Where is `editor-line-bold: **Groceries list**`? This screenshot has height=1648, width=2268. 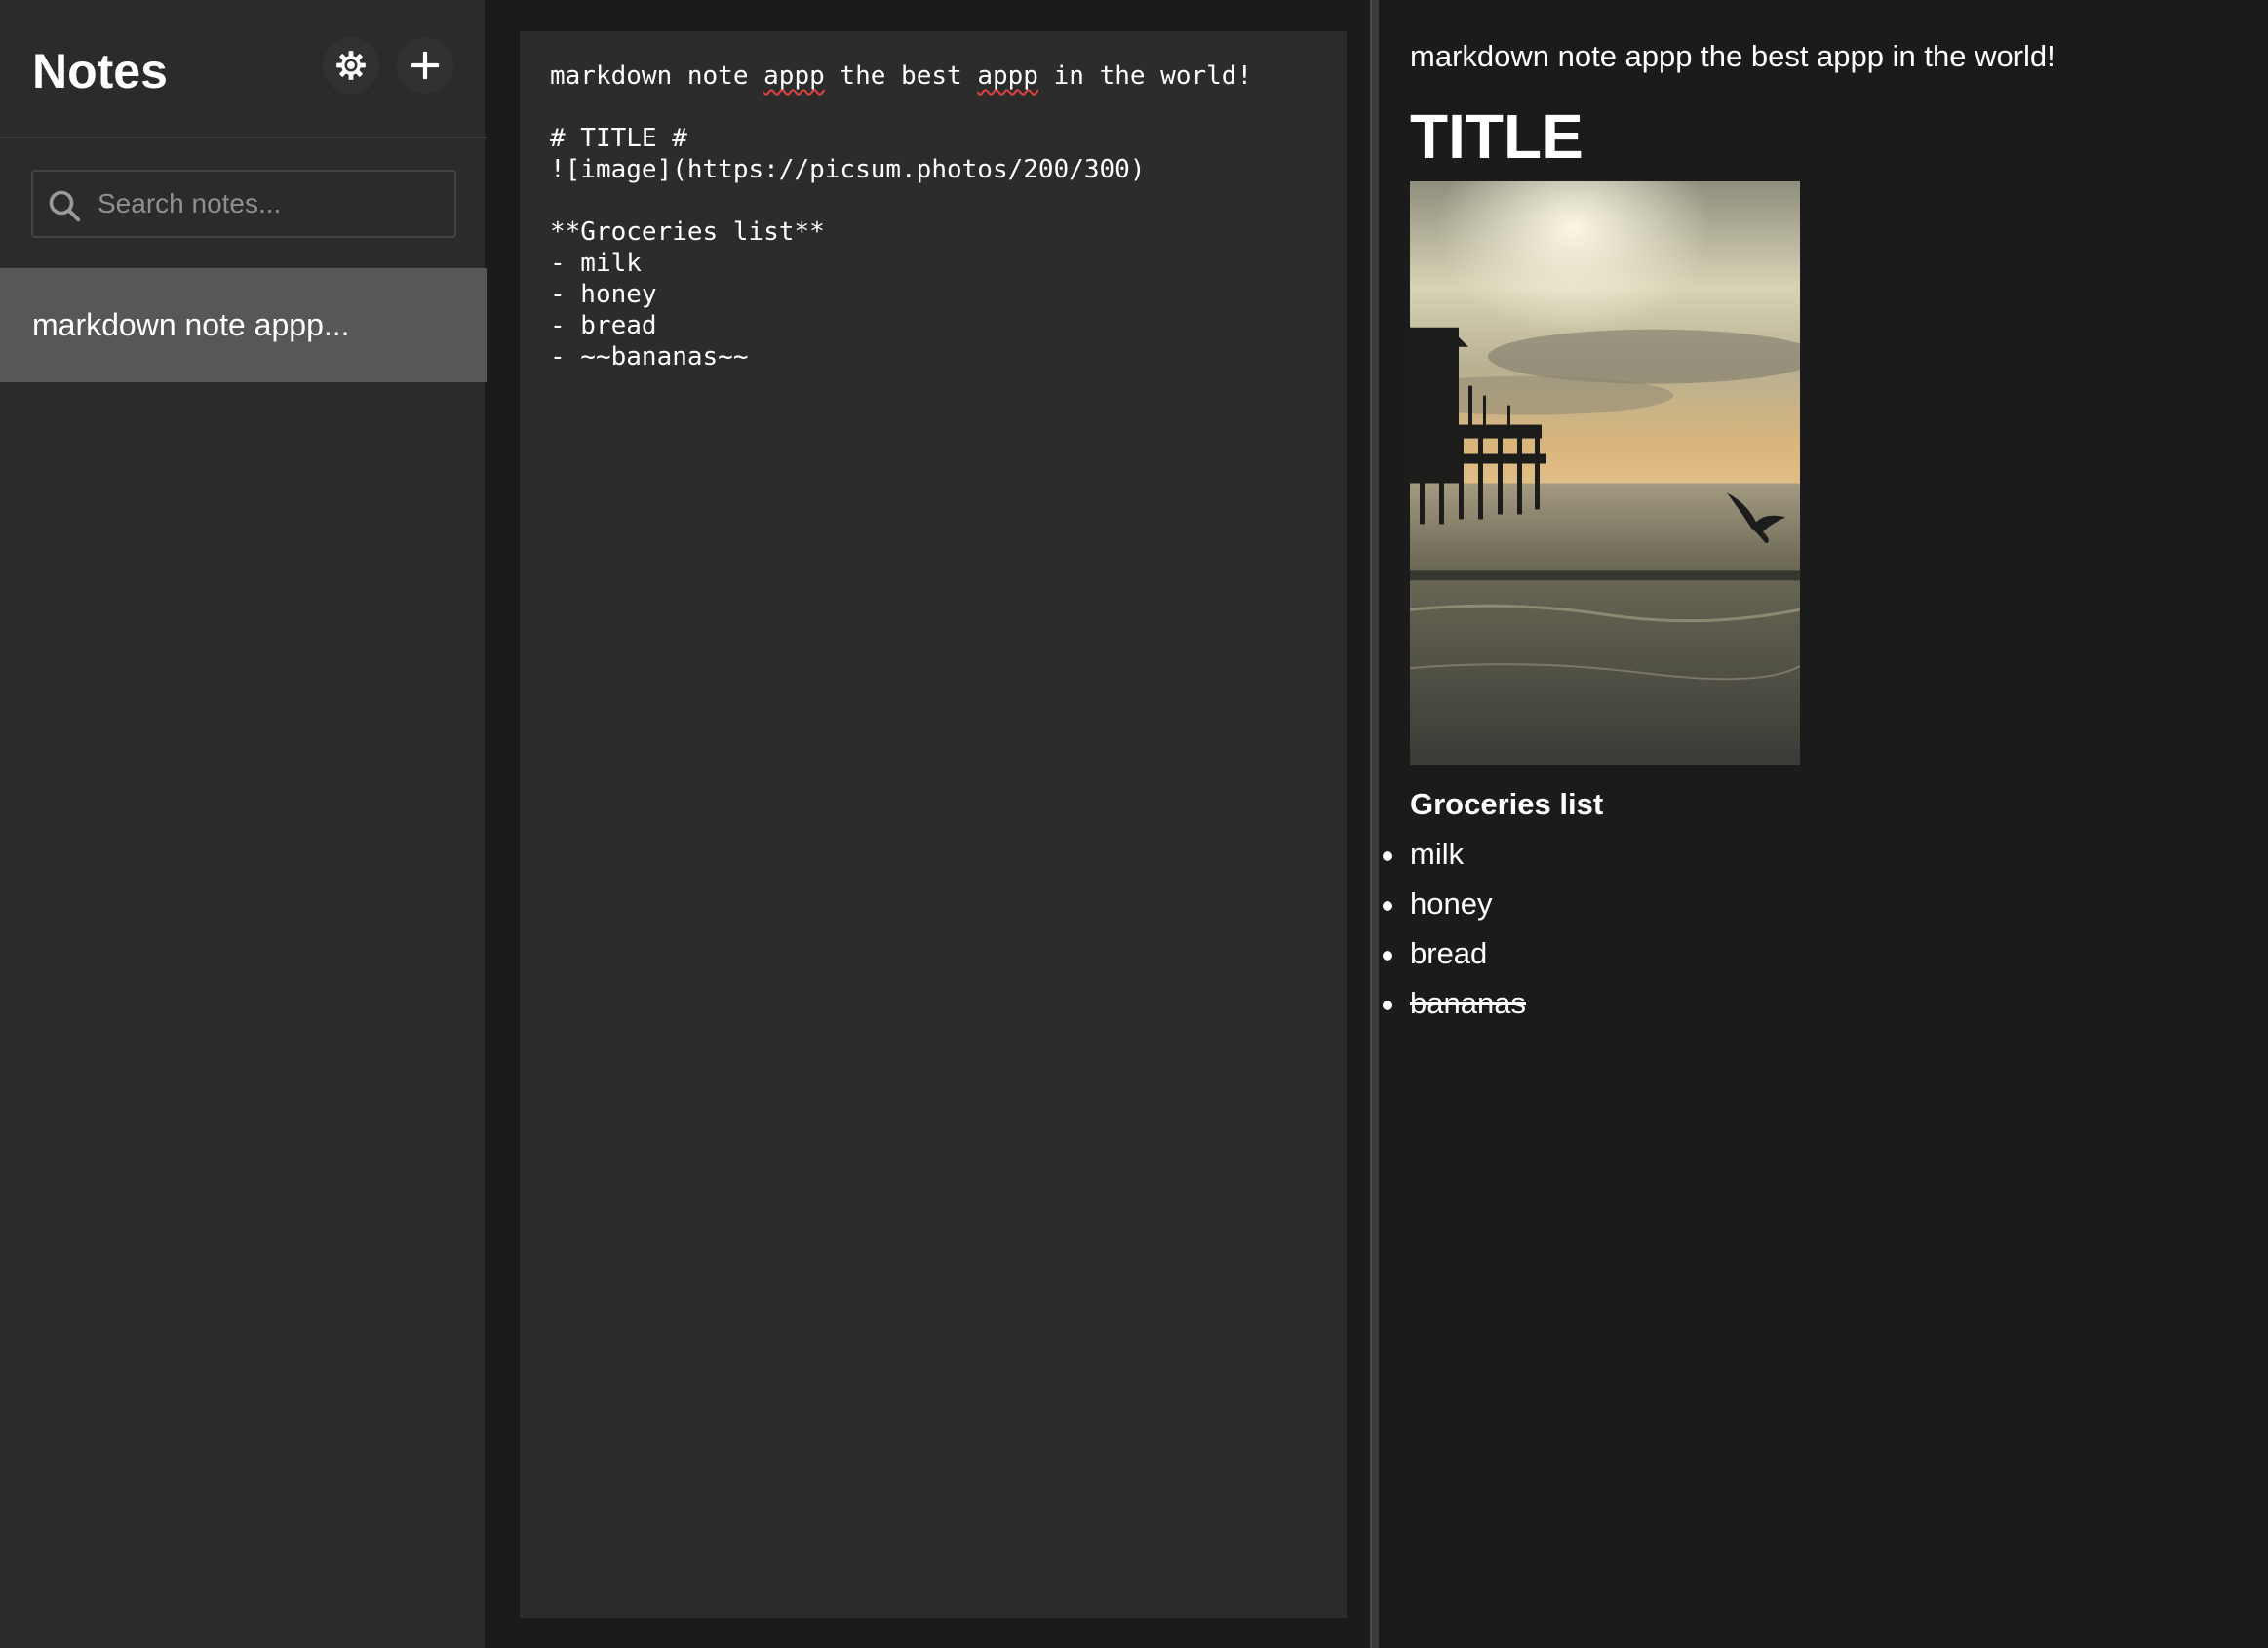 editor-line-bold: **Groceries list** is located at coordinates (688, 232).